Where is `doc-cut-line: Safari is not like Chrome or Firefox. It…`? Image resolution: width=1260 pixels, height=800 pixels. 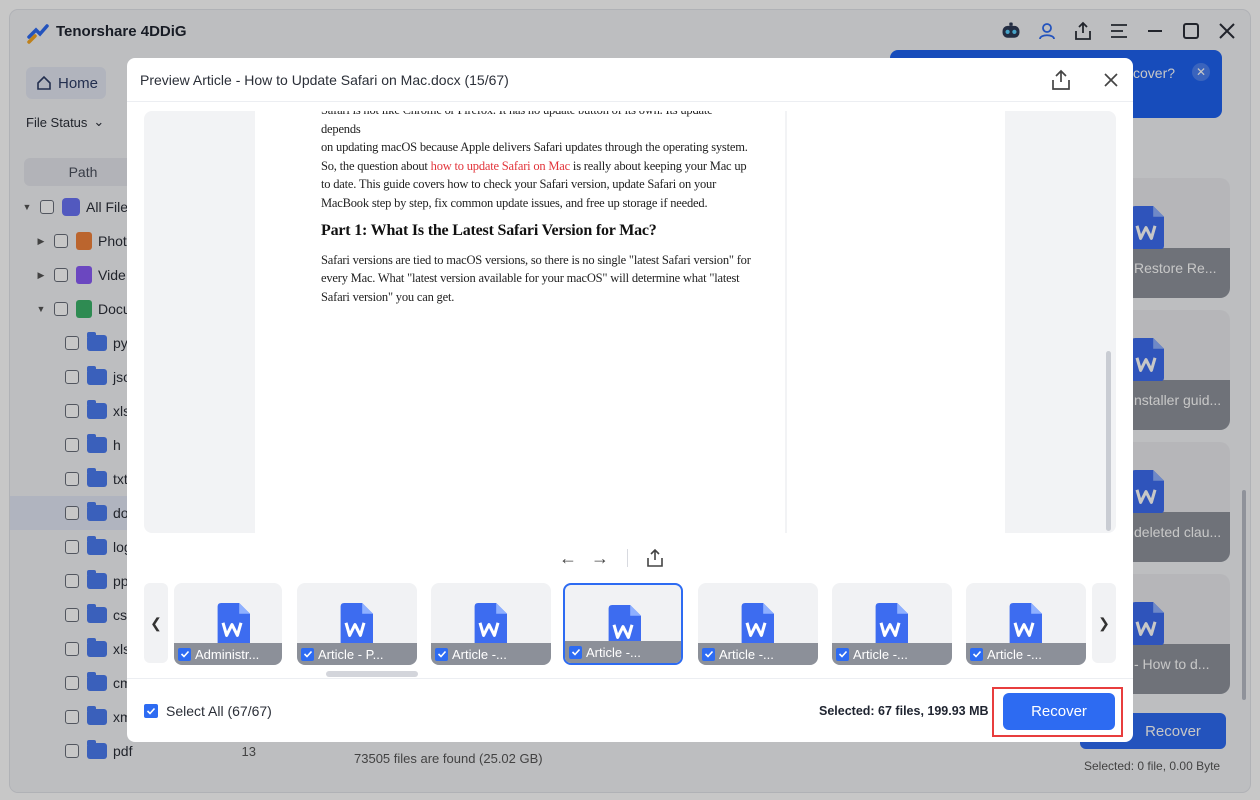 doc-cut-line: Safari is not like Chrome or Firefox. It… is located at coordinates (517, 123).